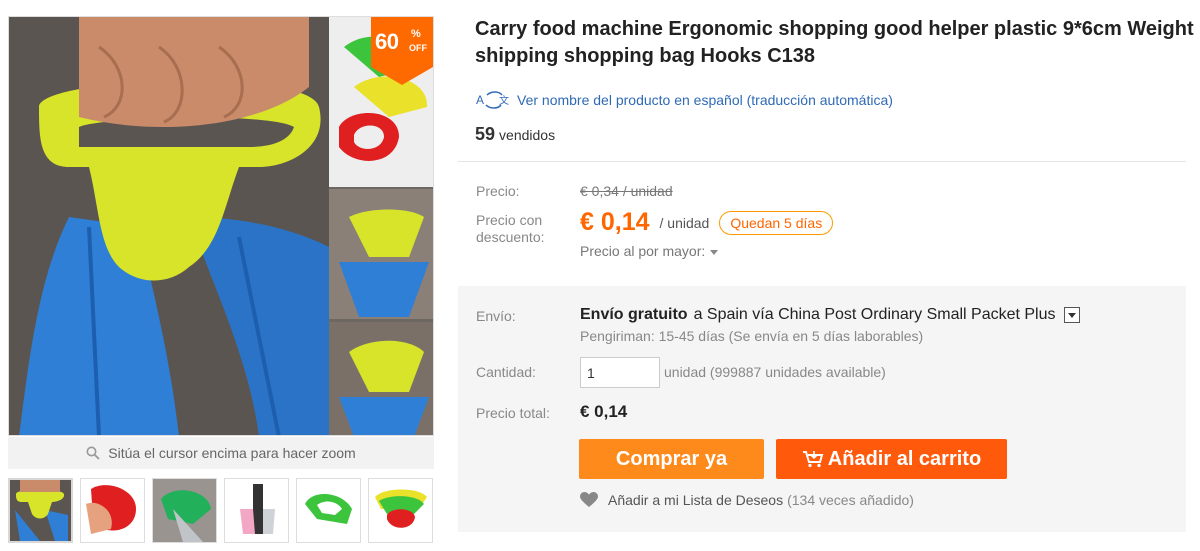  I want to click on translate-icon: A 文, so click(492, 100).